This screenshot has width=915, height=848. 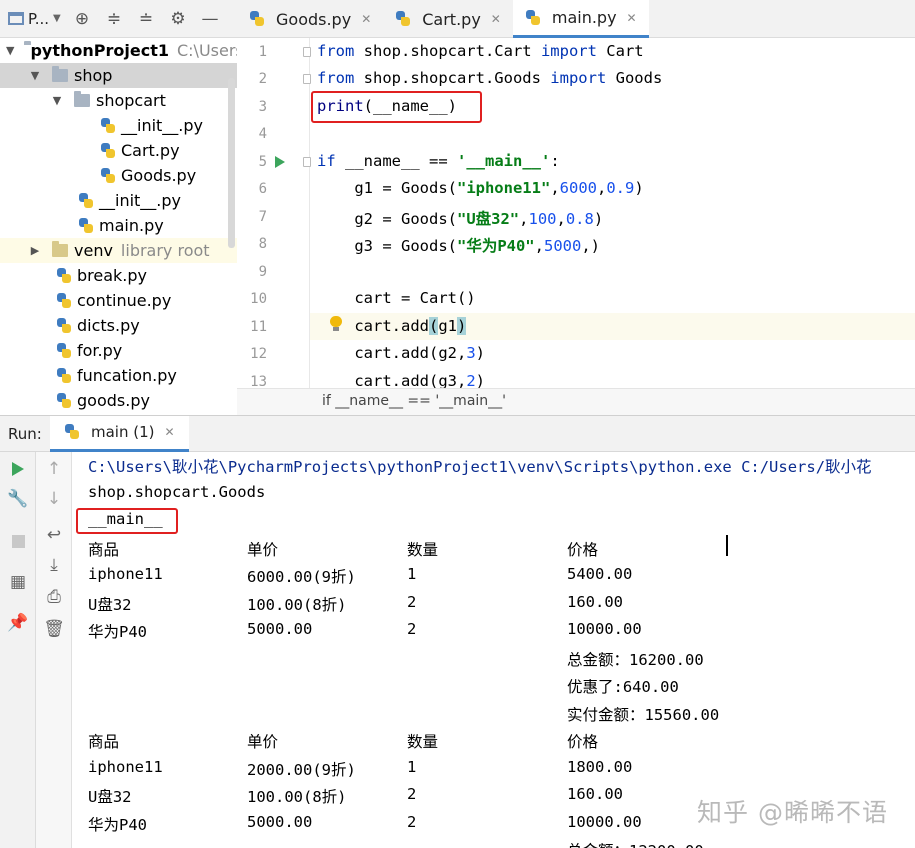 I want to click on run-gutter-icon, so click(x=280, y=162).